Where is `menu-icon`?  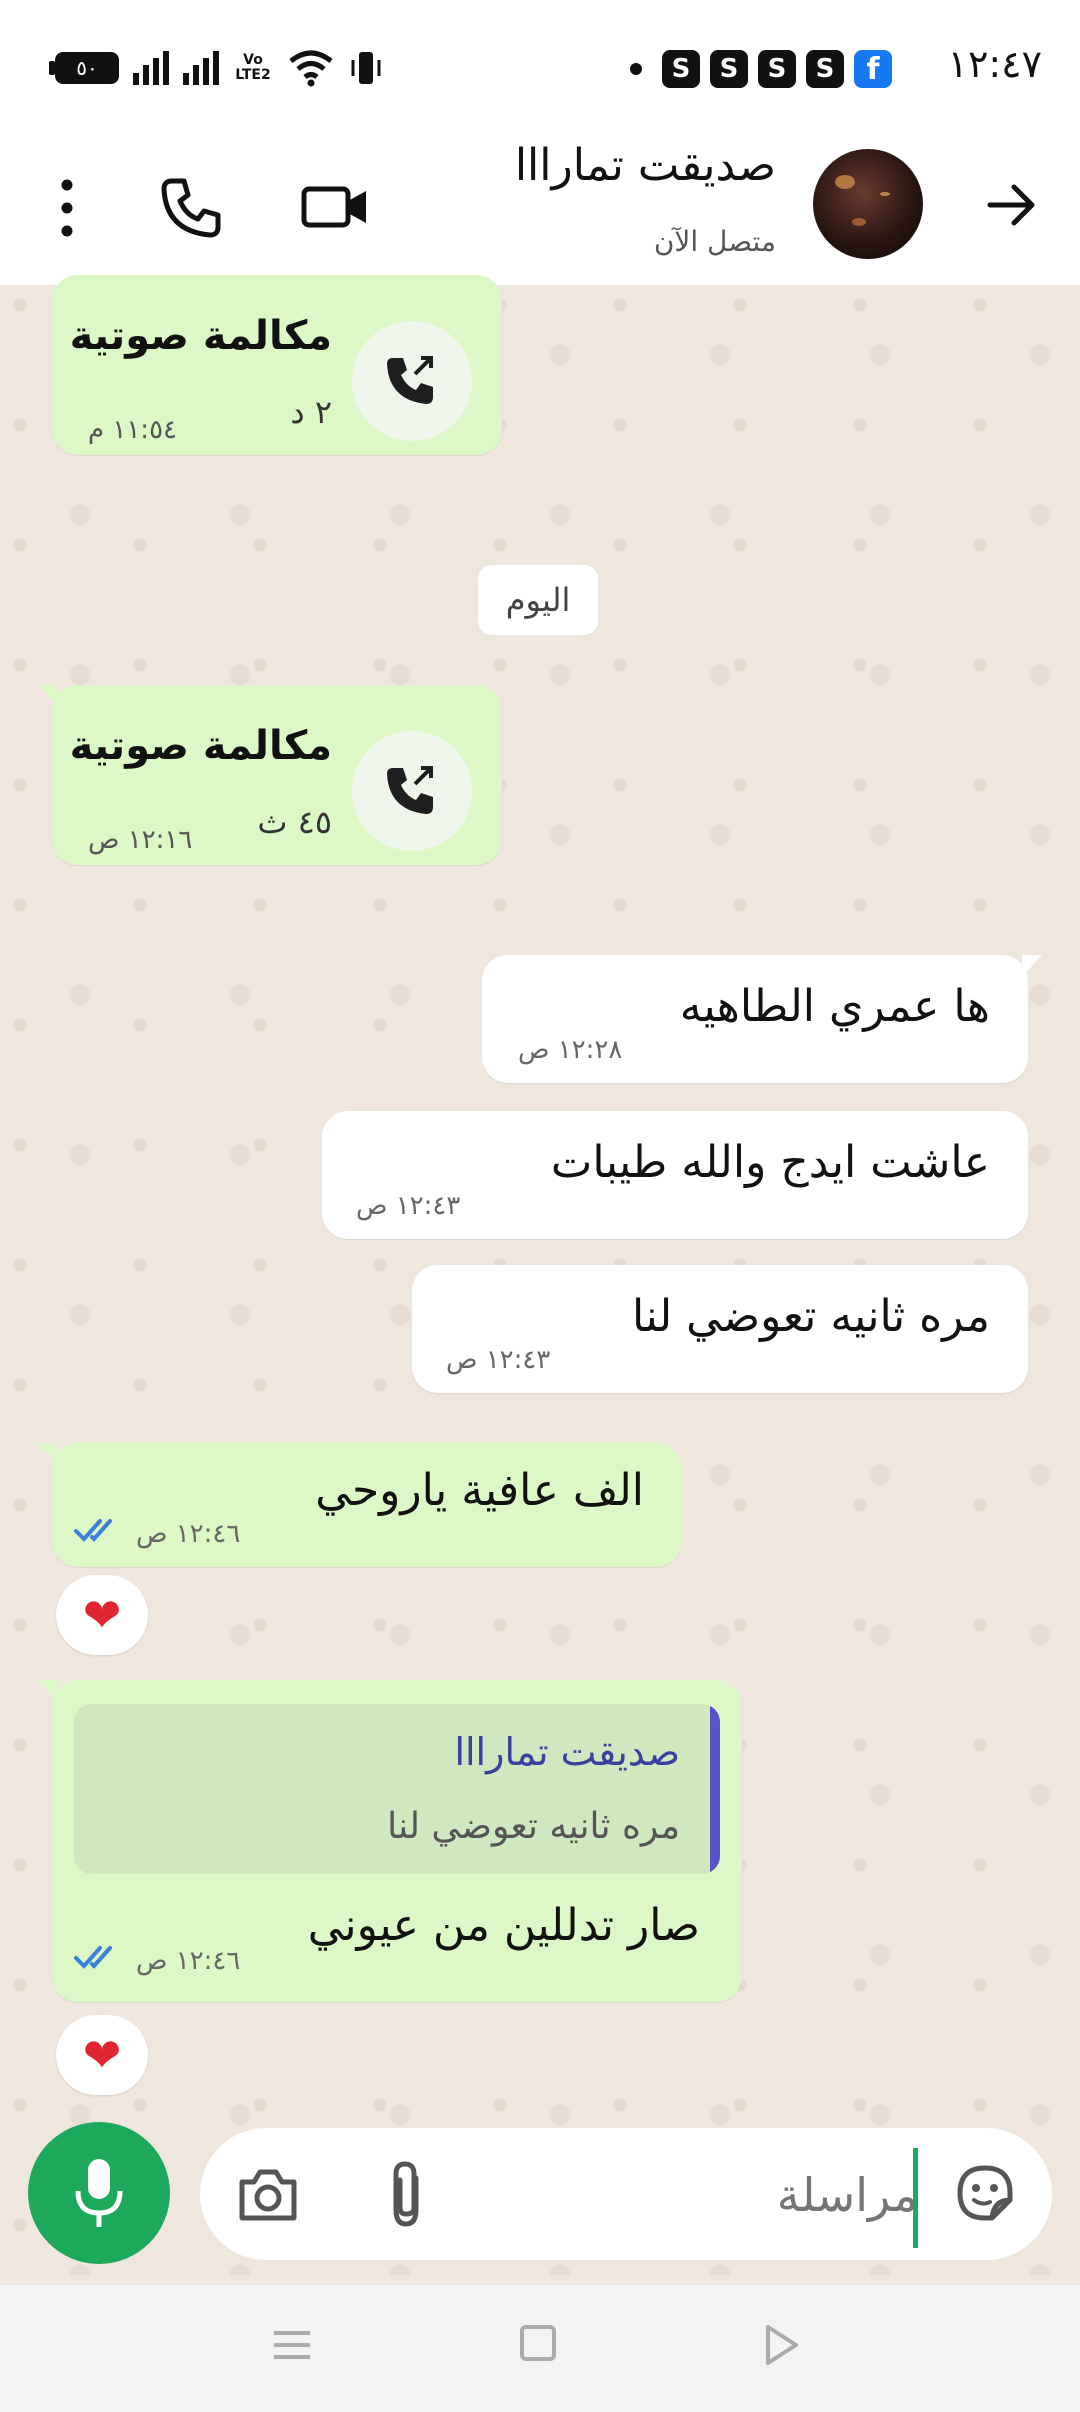 menu-icon is located at coordinates (67, 208).